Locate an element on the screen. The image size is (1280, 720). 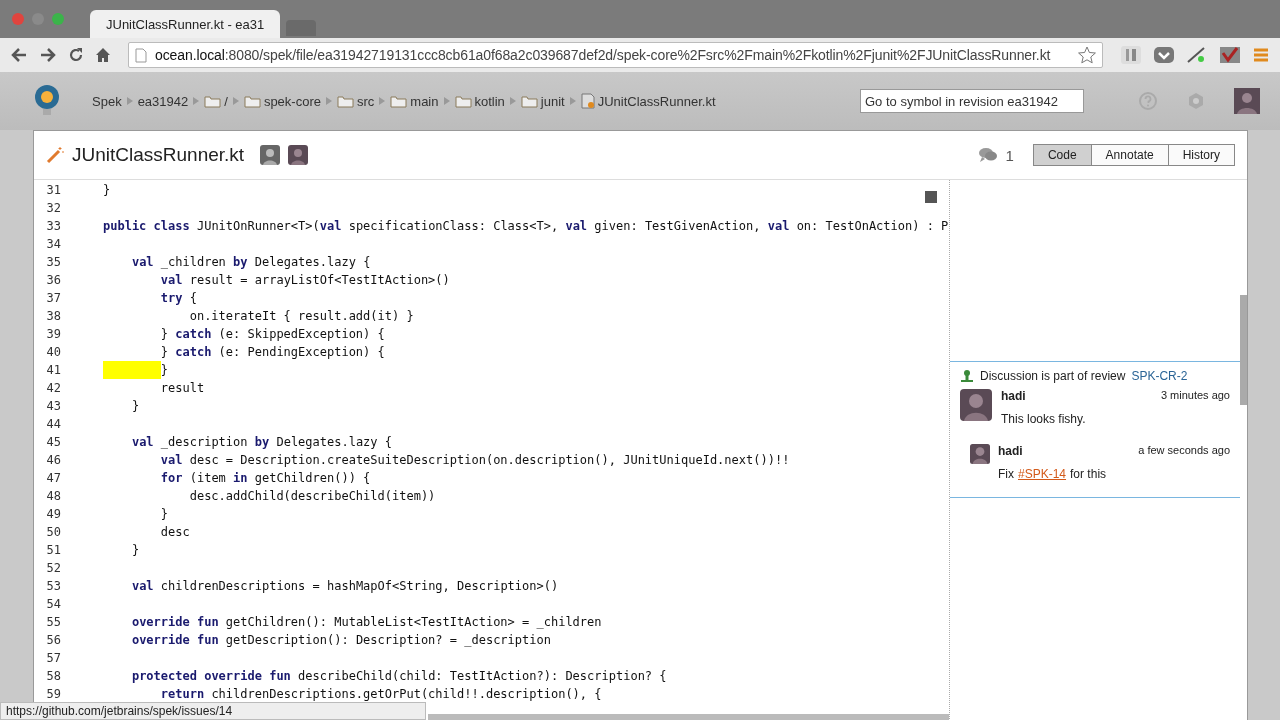
line-number: 40 is located at coordinates (53, 352).